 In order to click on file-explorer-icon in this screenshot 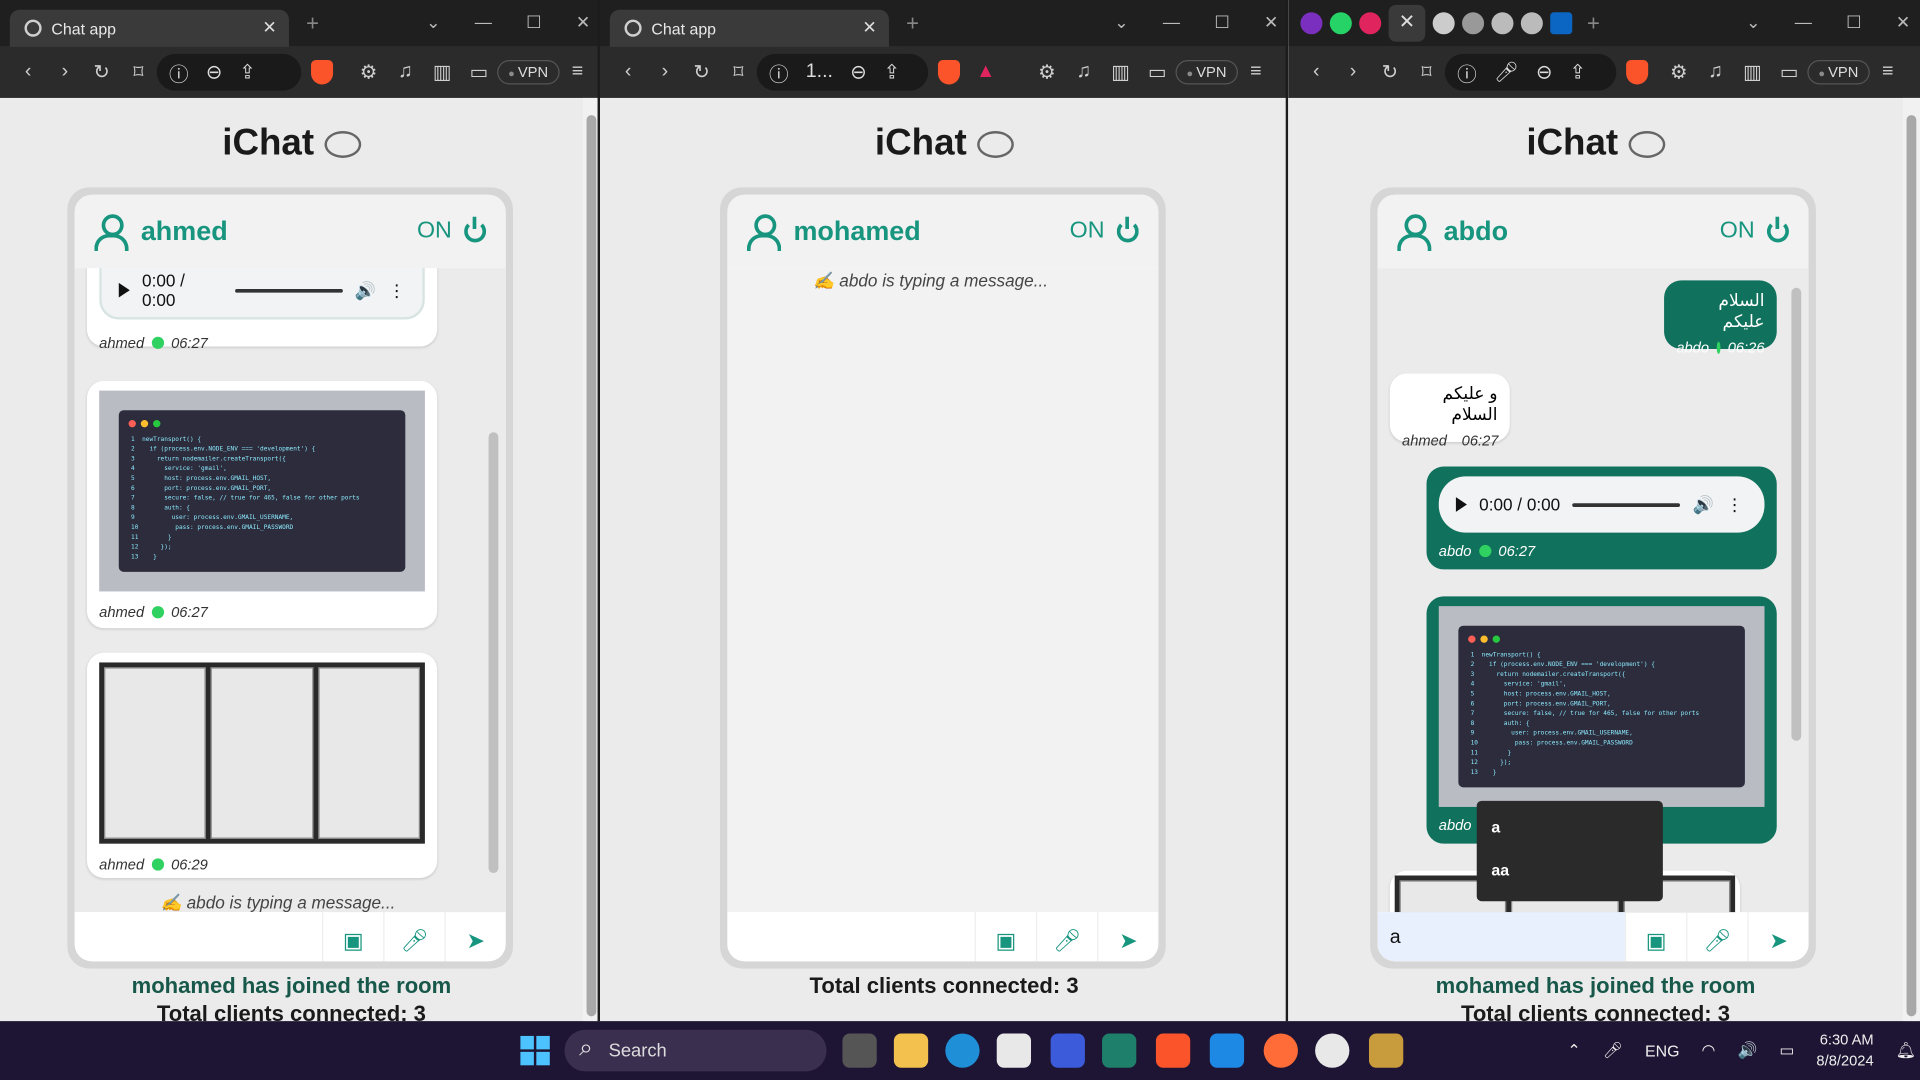, I will do `click(911, 1050)`.